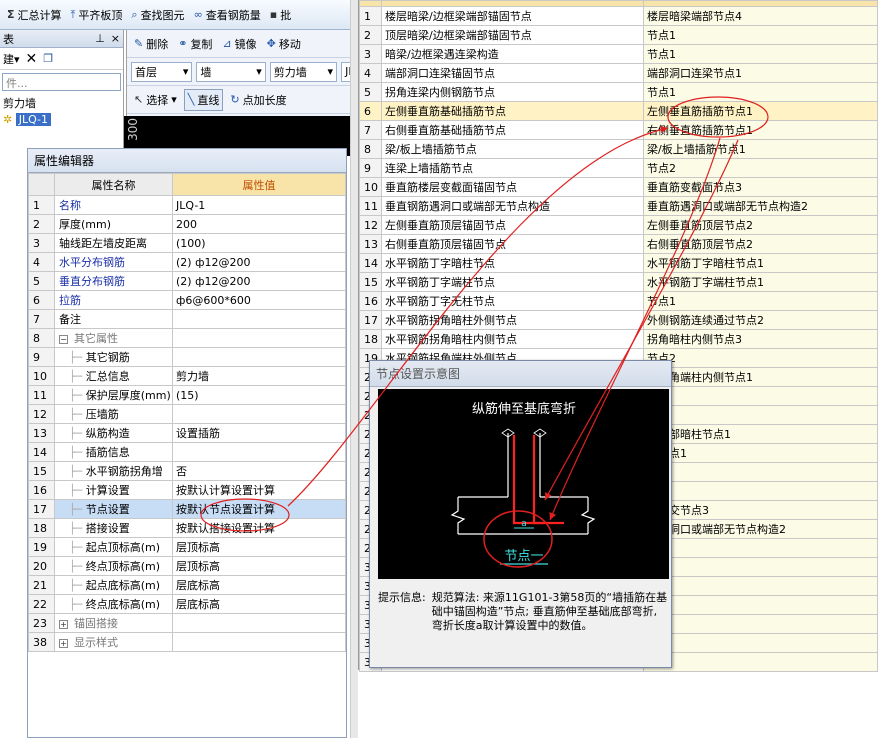  I want to click on copy-component-icon: ❐, so click(48, 58).